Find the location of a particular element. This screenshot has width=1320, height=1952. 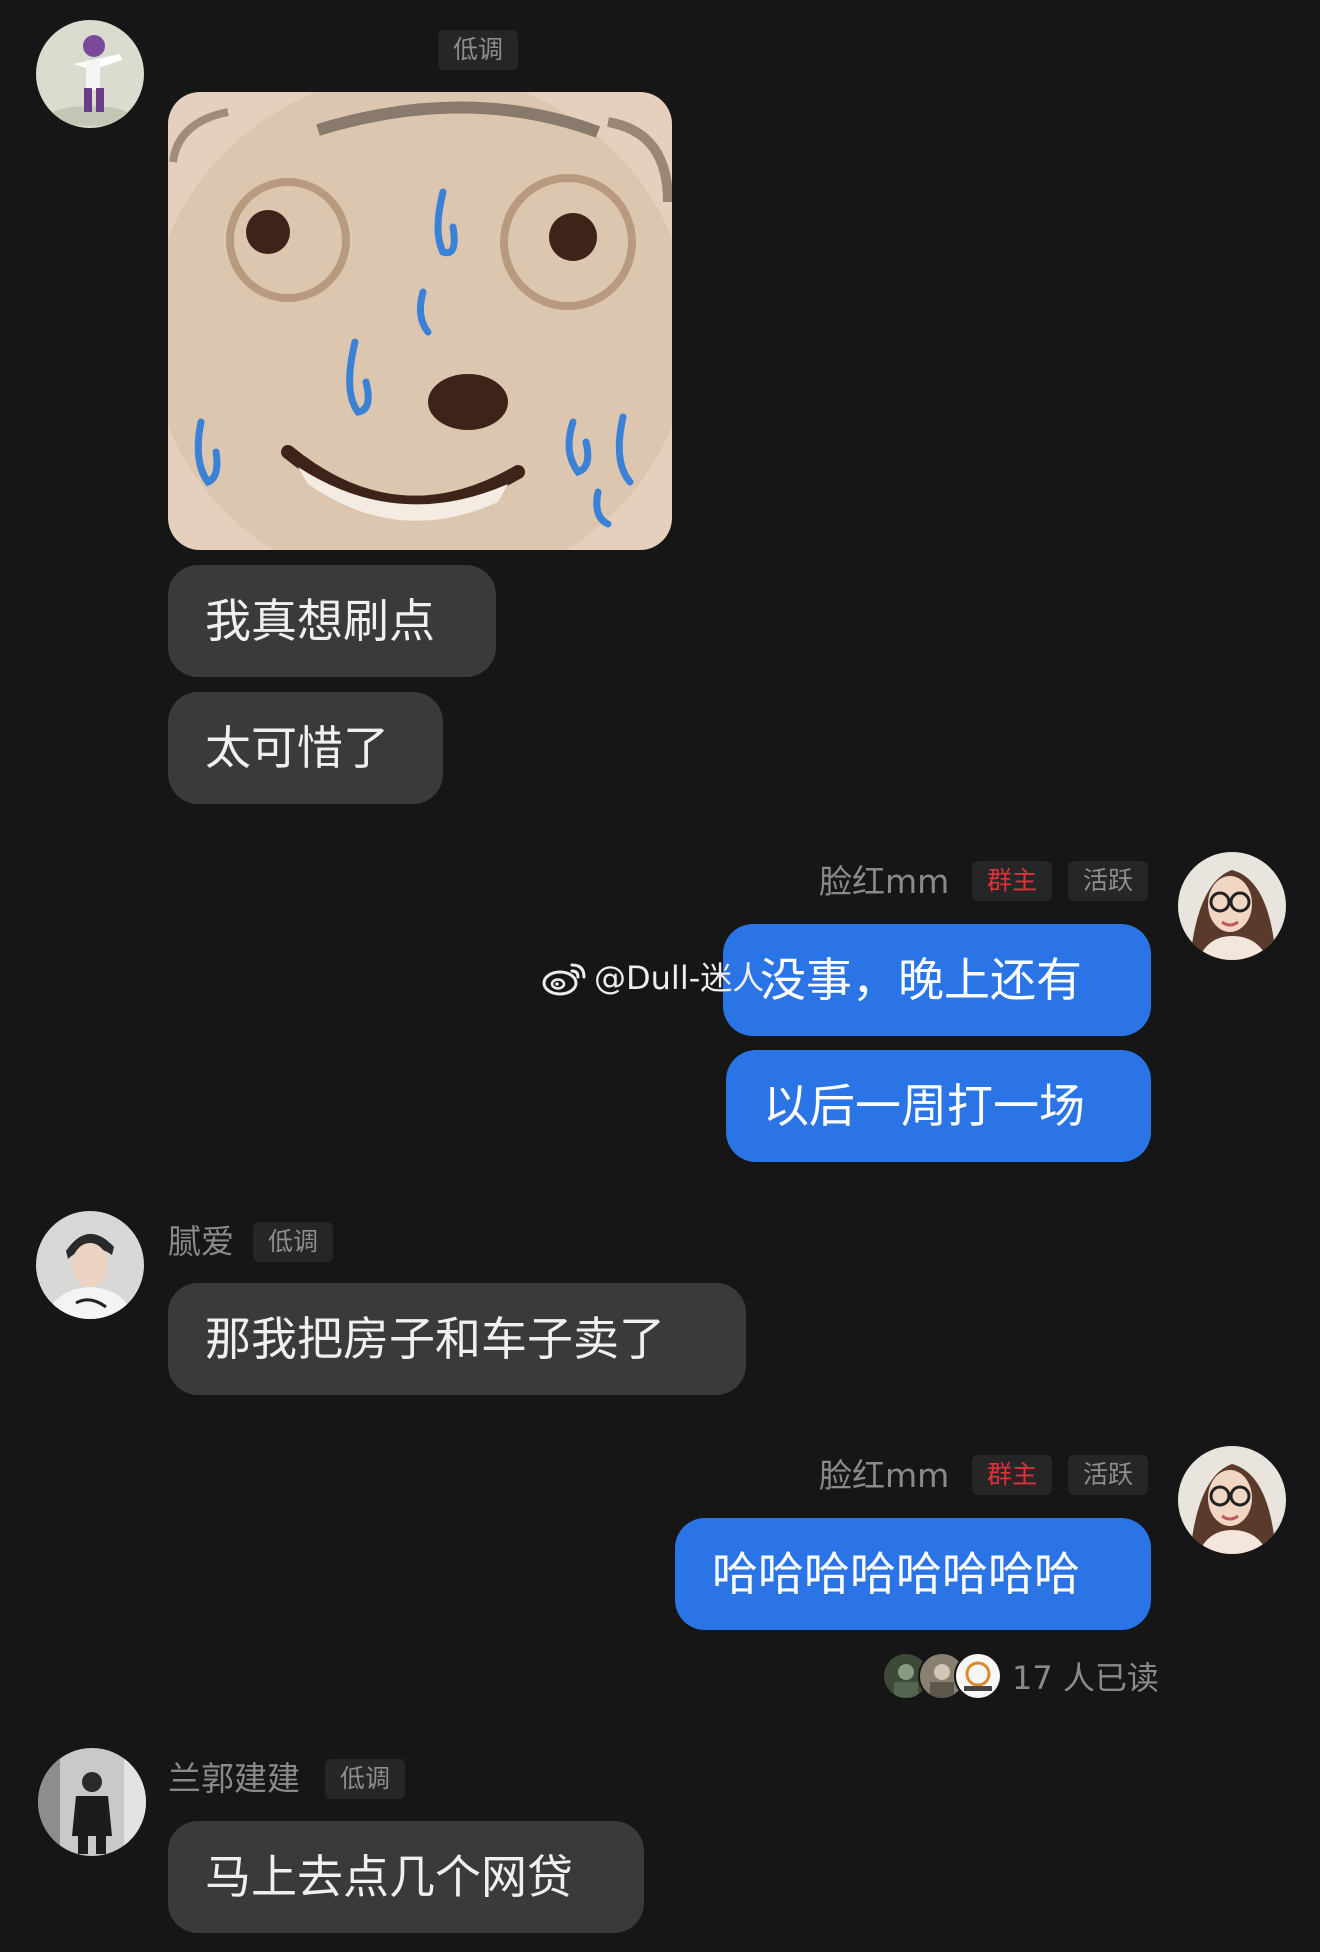

sender-name: 腻爱 is located at coordinates (201, 1241).